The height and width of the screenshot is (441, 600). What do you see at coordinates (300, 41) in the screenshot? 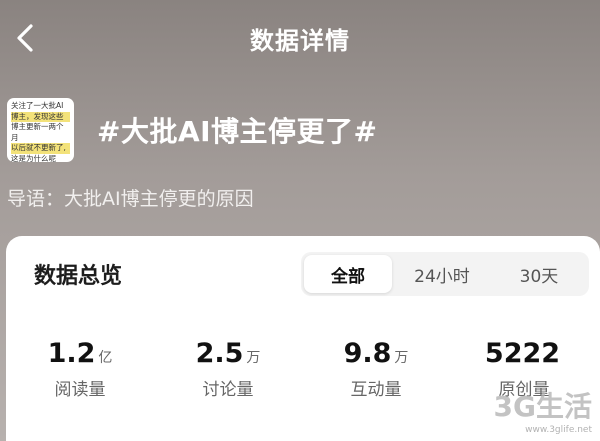
I see `page-title: 数据详情` at bounding box center [300, 41].